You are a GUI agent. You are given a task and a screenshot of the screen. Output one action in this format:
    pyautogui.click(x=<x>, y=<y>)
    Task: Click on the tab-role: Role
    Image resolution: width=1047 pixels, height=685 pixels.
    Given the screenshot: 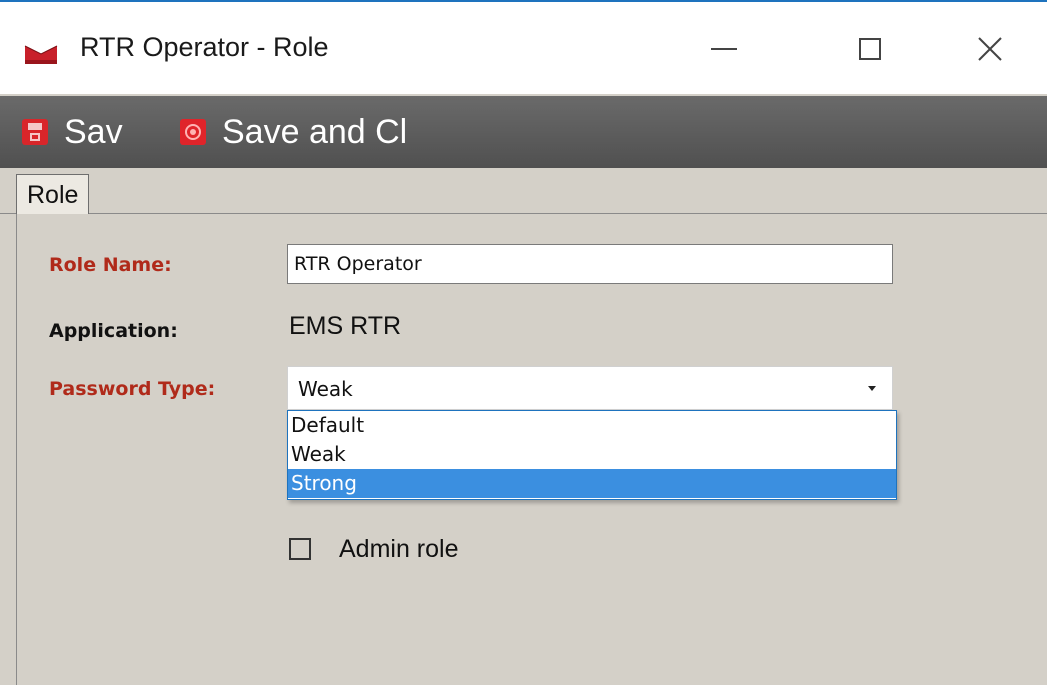 What is the action you would take?
    pyautogui.click(x=53, y=194)
    